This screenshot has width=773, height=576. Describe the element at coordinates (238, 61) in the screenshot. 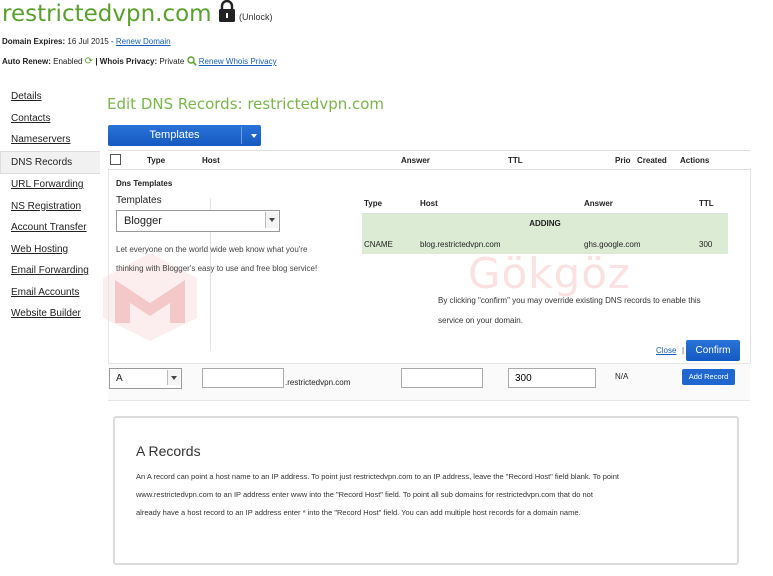

I see `renew-whois-link: Renew Whois Privacy` at that location.